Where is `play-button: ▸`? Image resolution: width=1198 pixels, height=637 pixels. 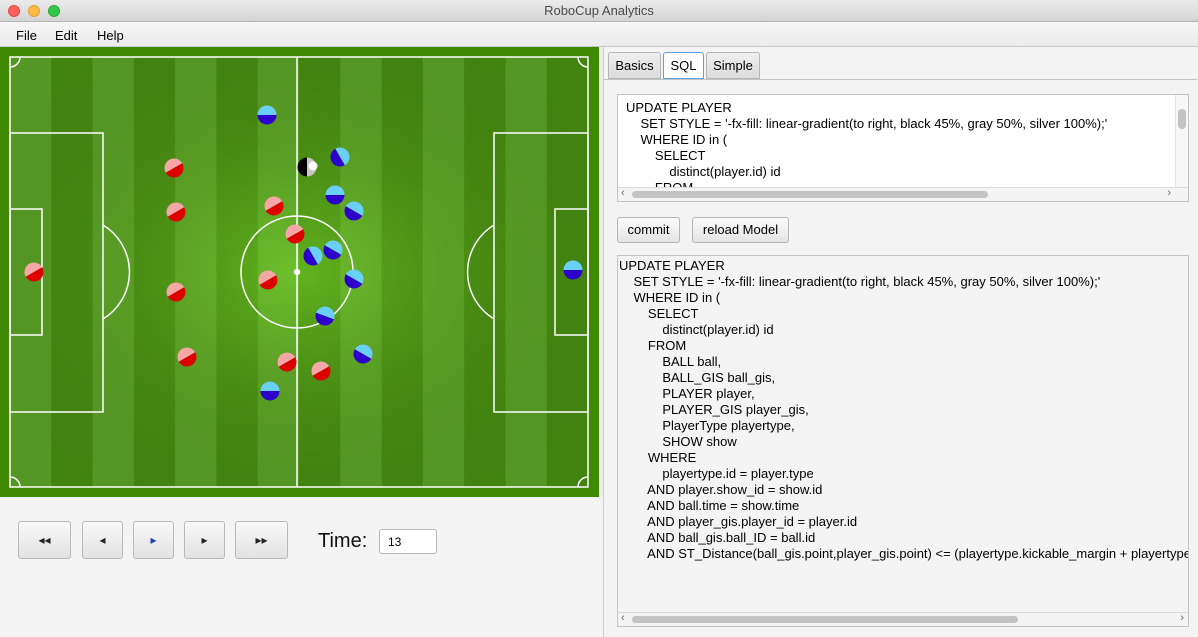
play-button: ▸ is located at coordinates (153, 540).